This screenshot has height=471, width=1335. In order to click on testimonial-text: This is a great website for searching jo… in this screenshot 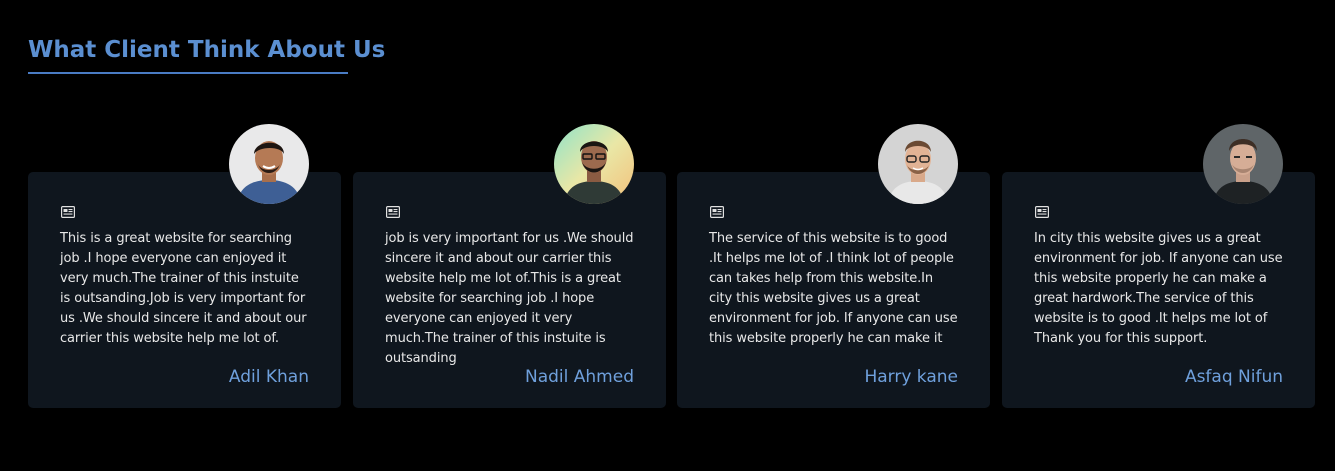, I will do `click(183, 288)`.